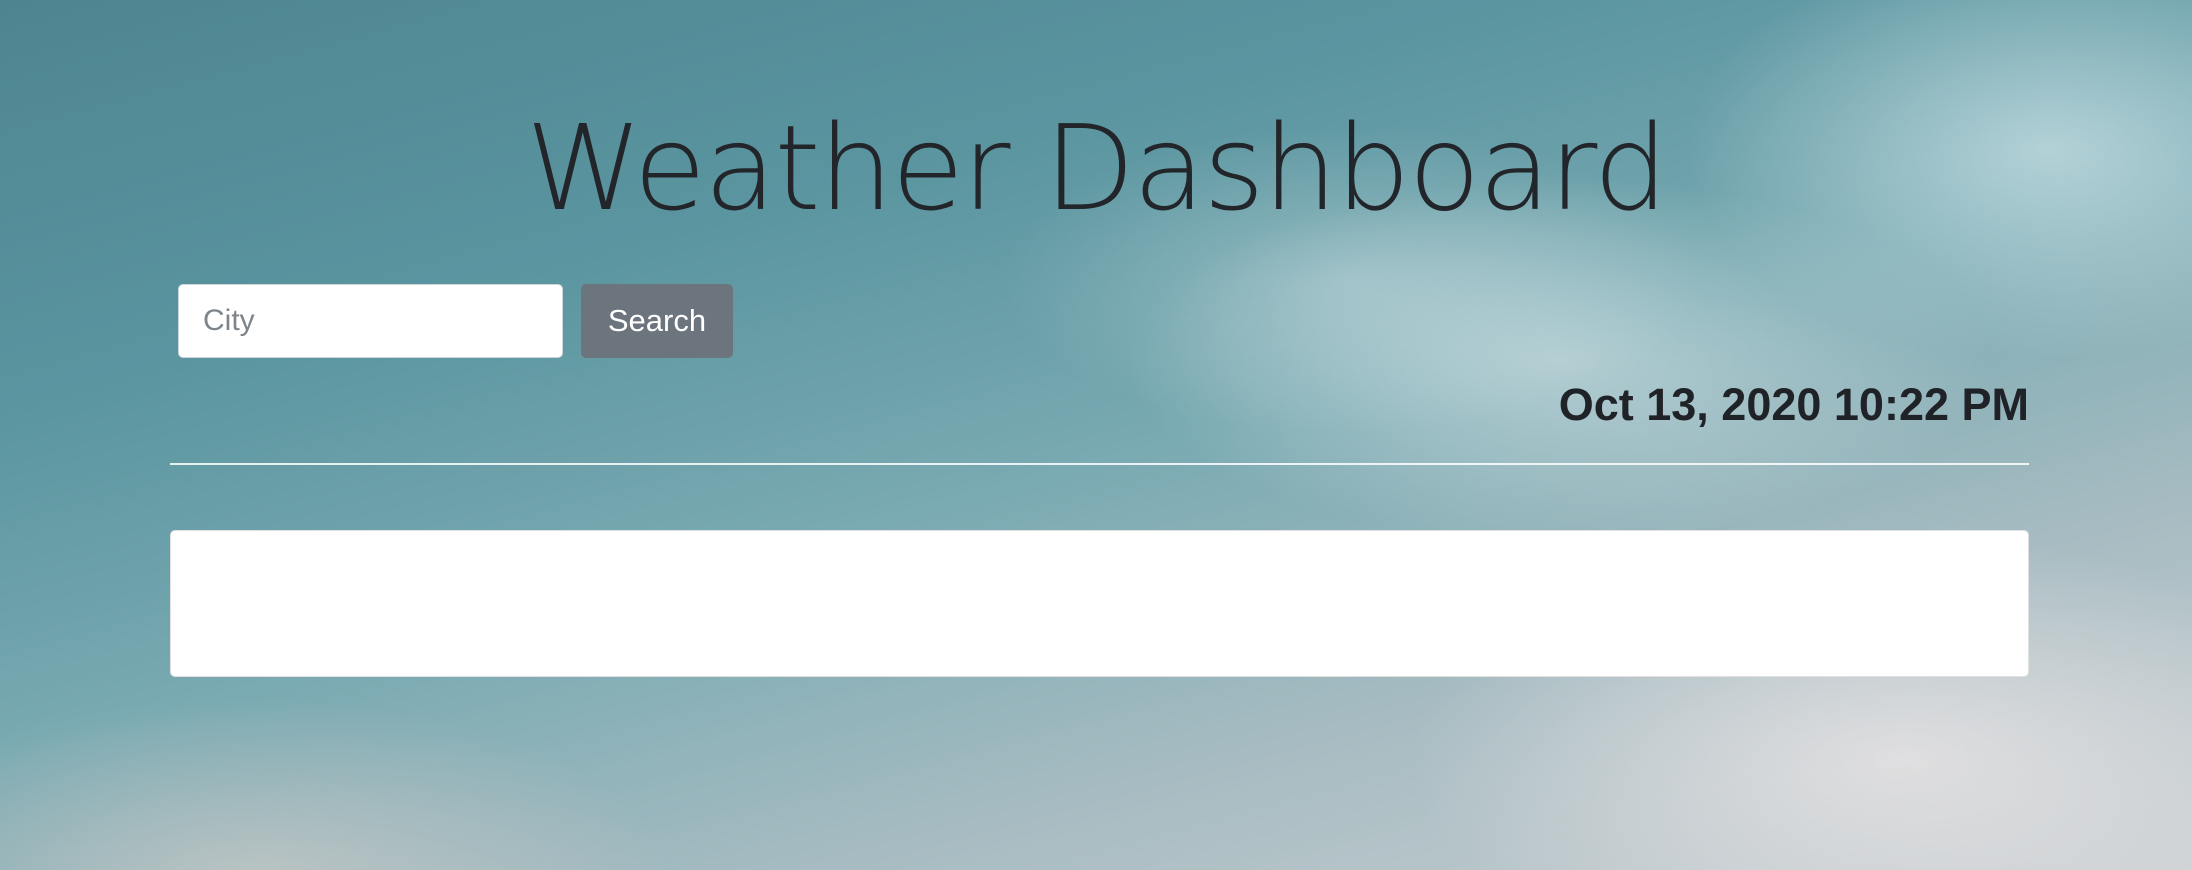 This screenshot has height=870, width=2192. I want to click on divider, so click(1099, 464).